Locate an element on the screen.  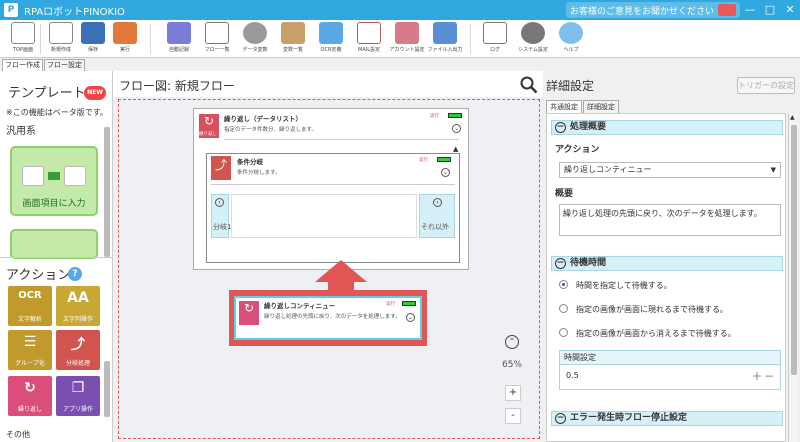
condition-block: ⤴ 条件分岐 条件分岐します。 実行 ⌄ ‹ 分岐1 › それ以外 ▲ is located at coordinates (333, 204).